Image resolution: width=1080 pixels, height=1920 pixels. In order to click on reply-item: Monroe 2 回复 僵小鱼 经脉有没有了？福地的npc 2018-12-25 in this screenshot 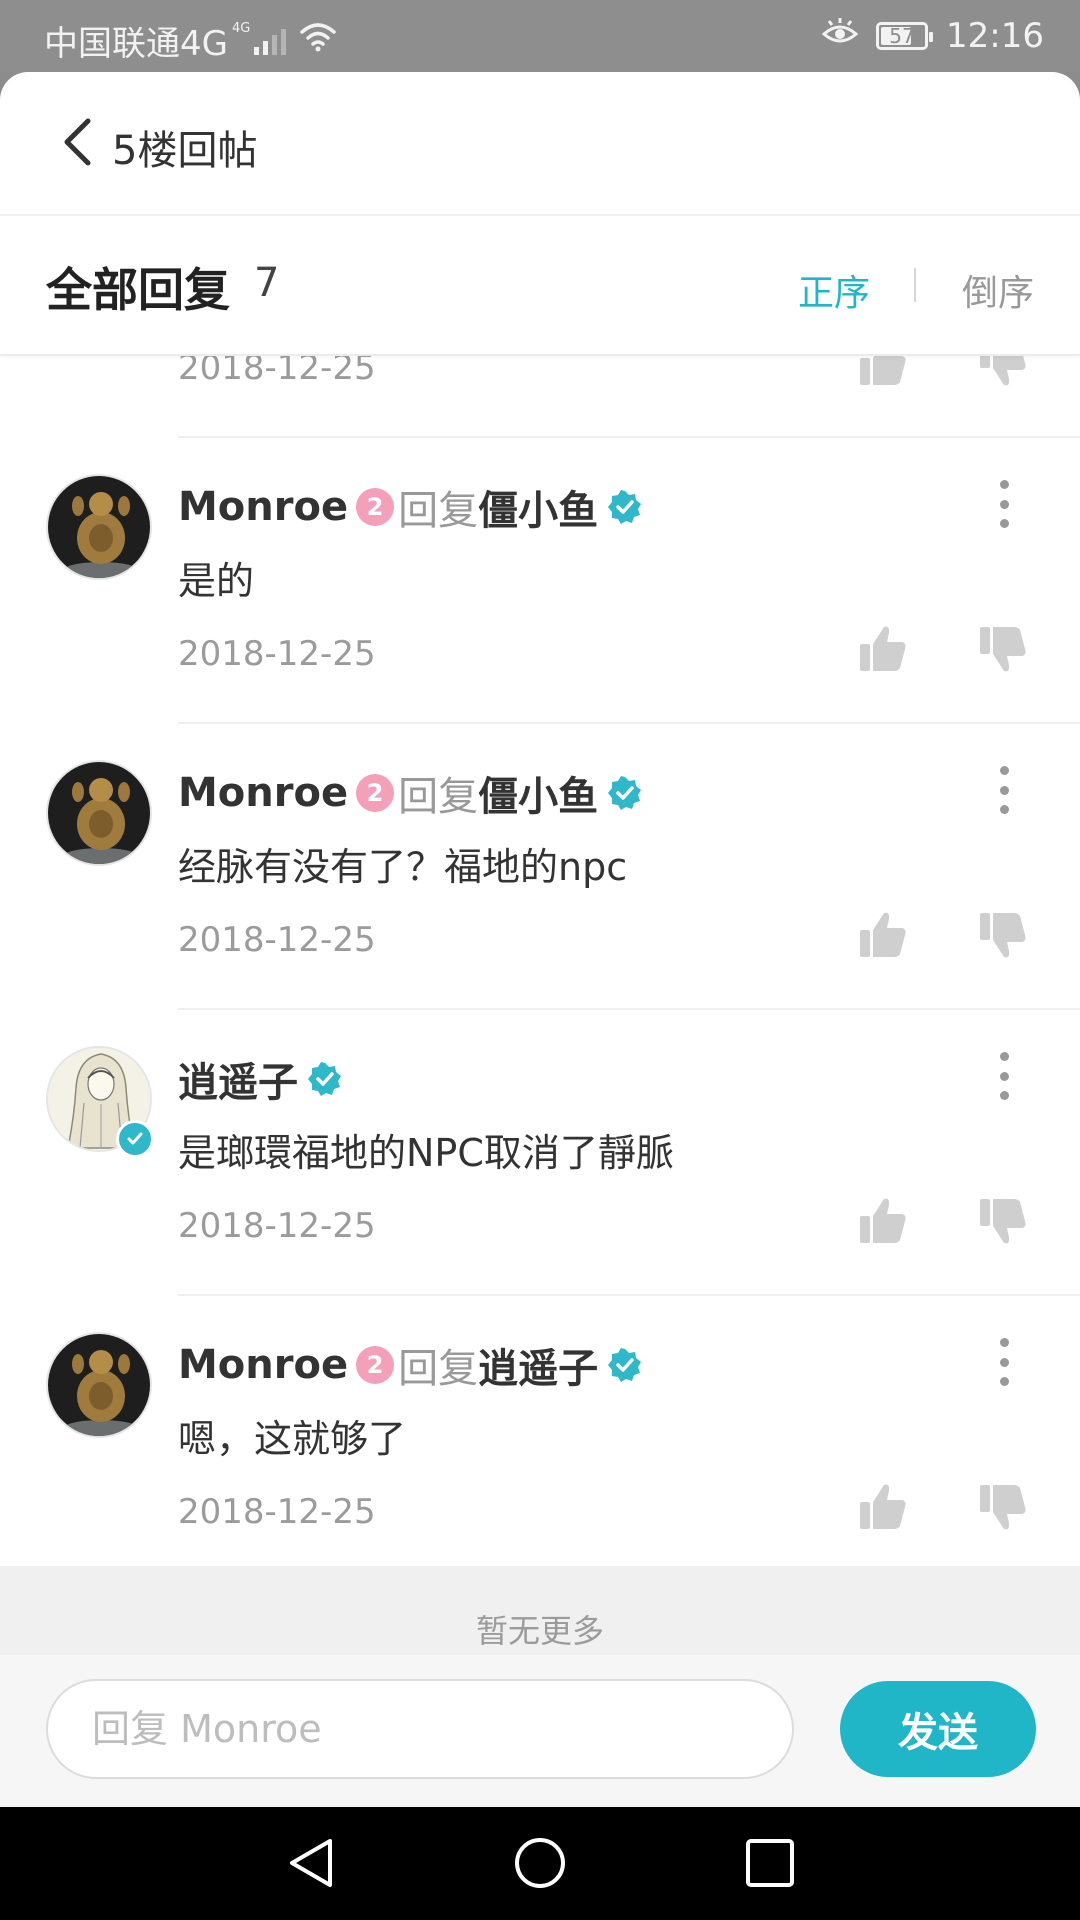, I will do `click(540, 867)`.